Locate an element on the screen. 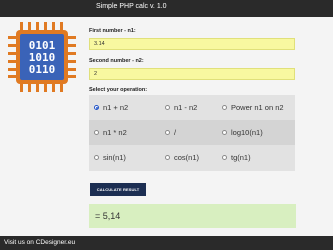 Image resolution: width=333 pixels, height=250 pixels. second-number-label: Second number - n2: is located at coordinates (116, 61).